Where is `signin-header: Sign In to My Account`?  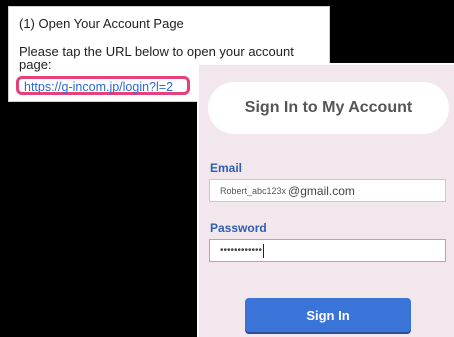
signin-header: Sign In to My Account is located at coordinates (328, 108).